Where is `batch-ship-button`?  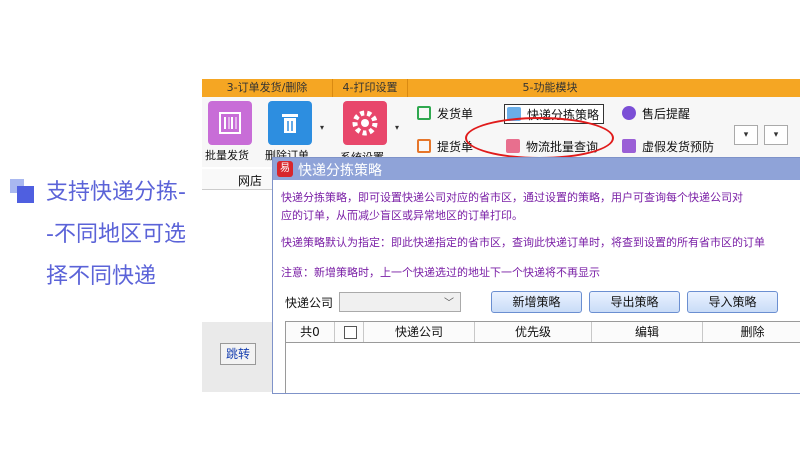
batch-ship-button is located at coordinates (230, 123).